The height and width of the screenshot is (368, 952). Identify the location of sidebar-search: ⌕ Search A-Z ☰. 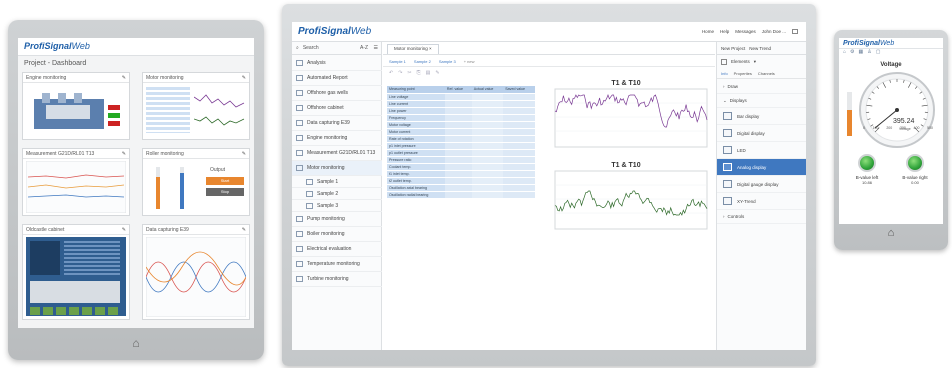
(337, 48).